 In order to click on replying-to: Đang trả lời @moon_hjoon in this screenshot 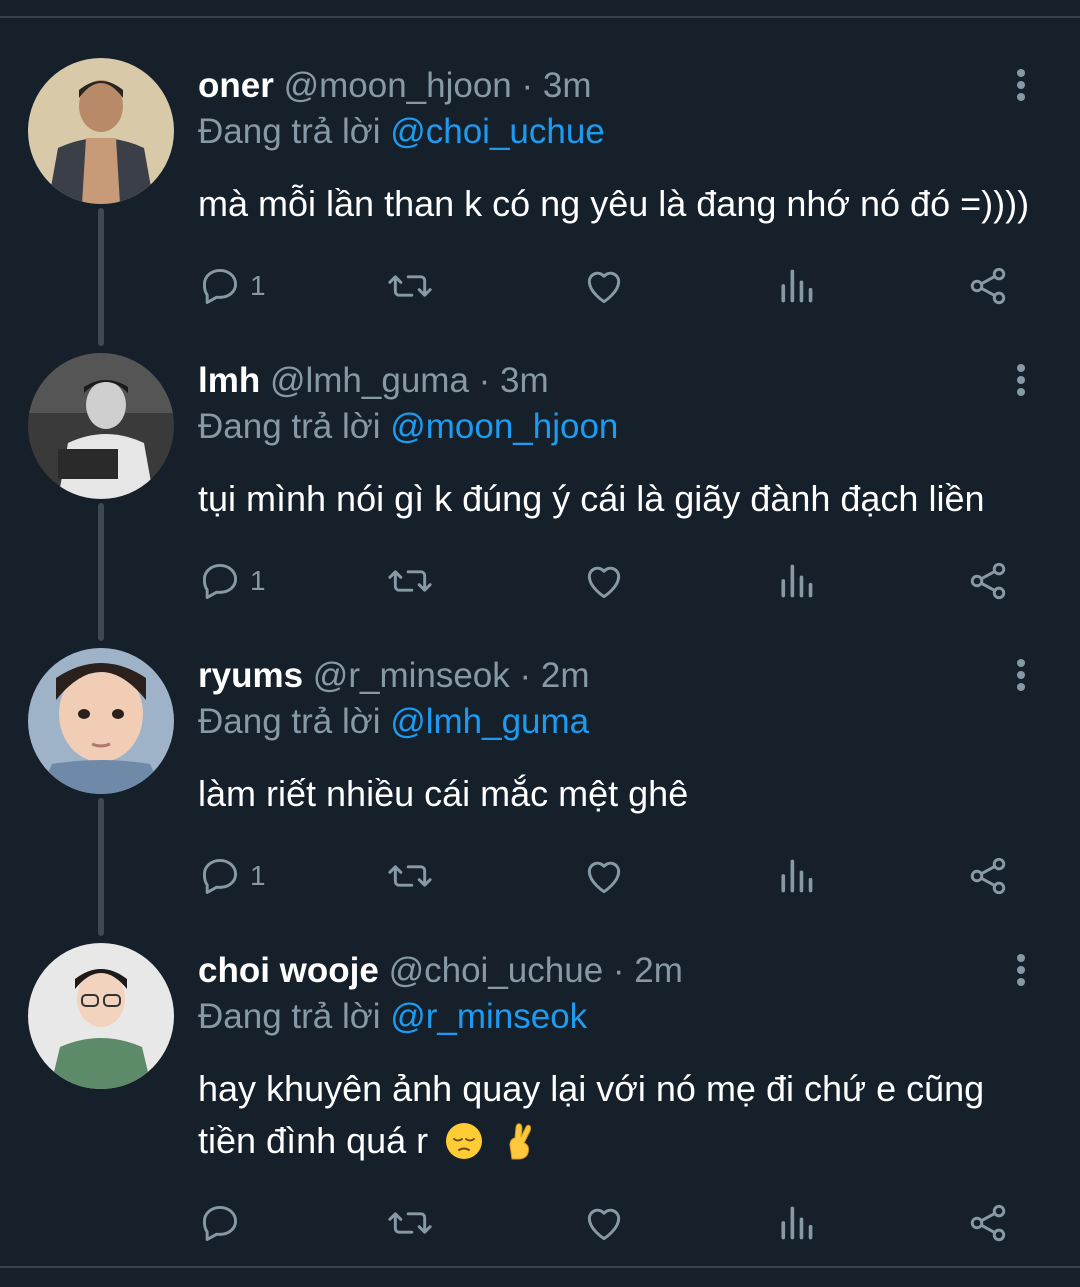, I will do `click(408, 427)`.